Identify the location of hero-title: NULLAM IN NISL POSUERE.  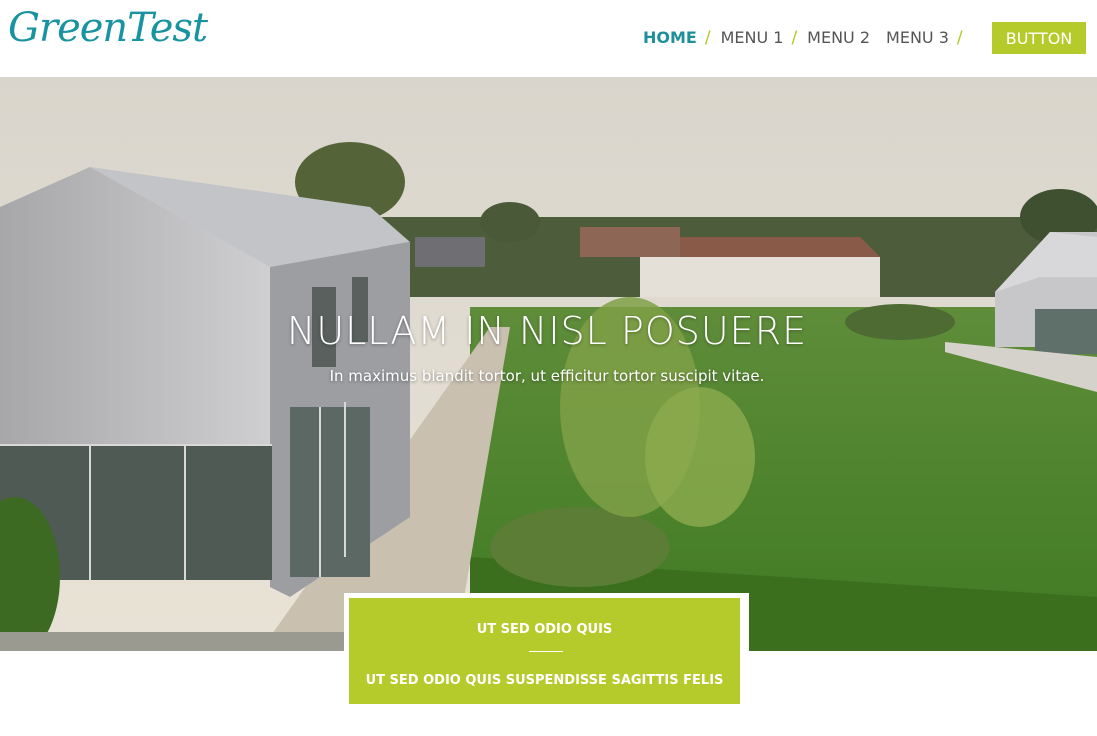
(547, 331).